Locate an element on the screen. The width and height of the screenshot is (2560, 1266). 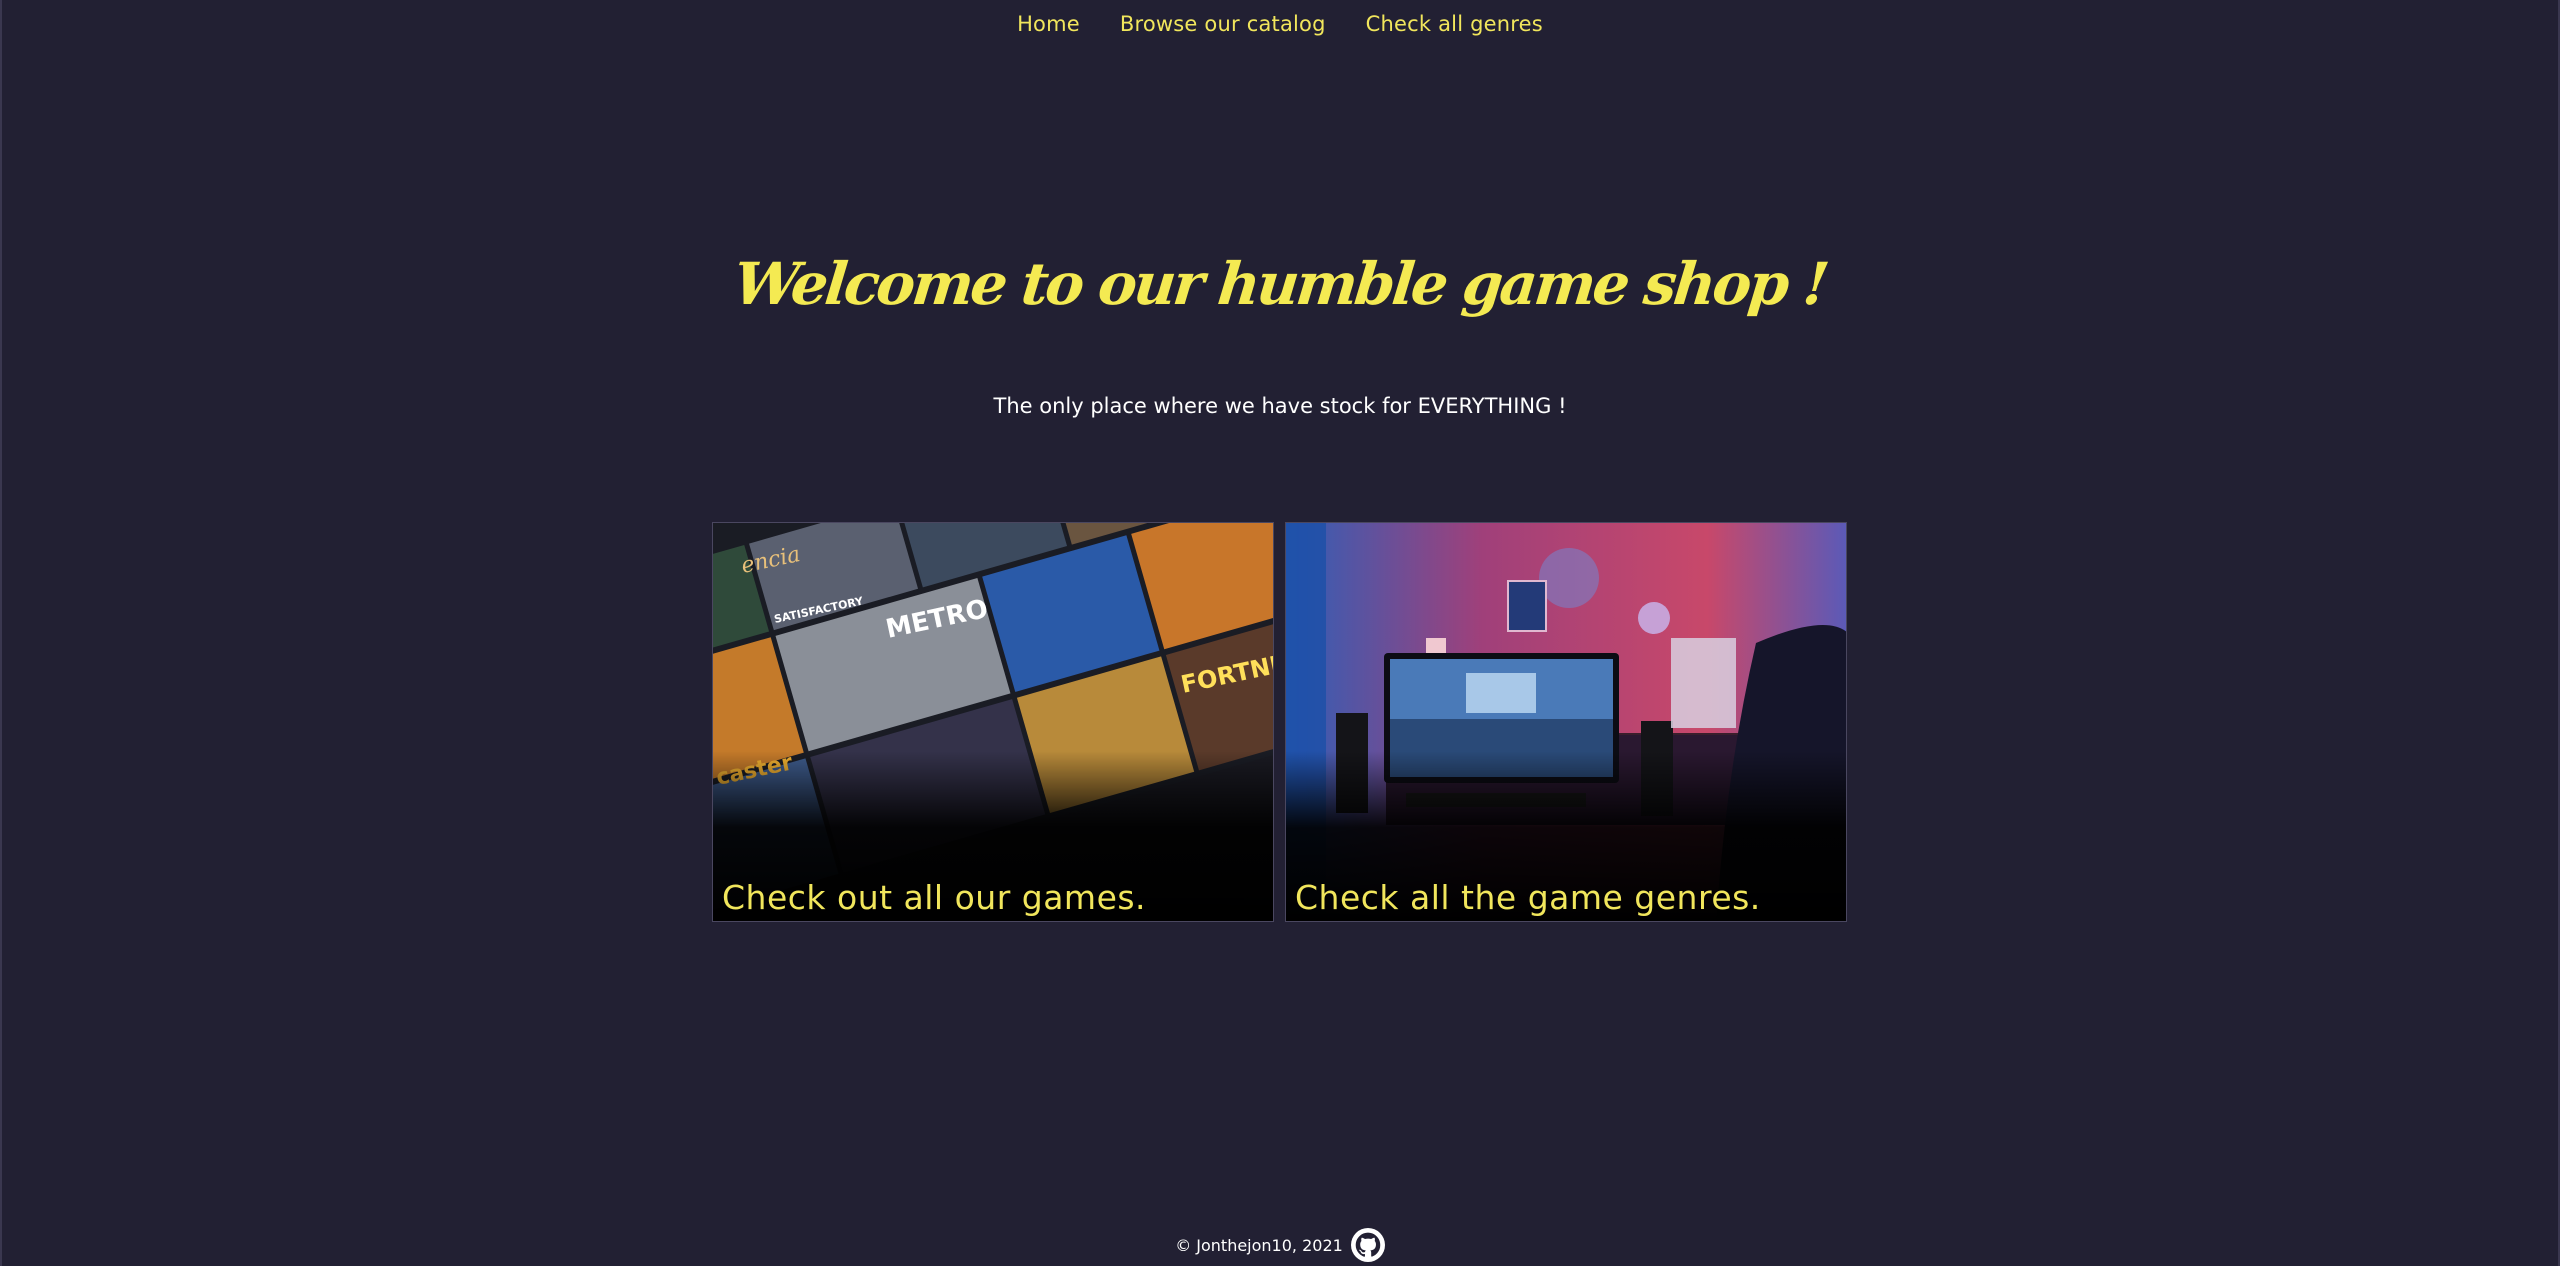
github-icon is located at coordinates (1367, 1245).